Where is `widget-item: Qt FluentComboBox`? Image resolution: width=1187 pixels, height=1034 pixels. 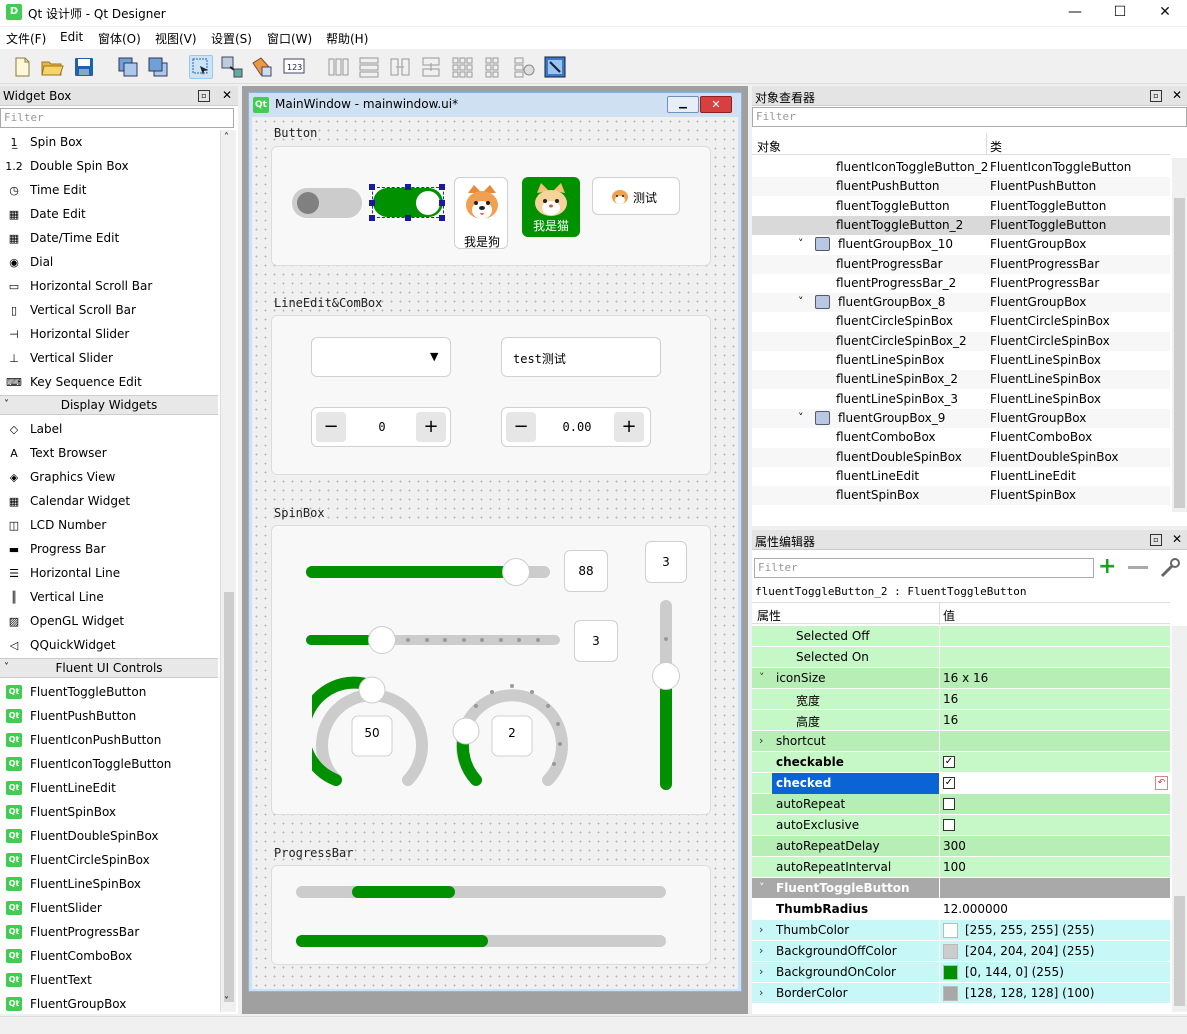 widget-item: Qt FluentComboBox is located at coordinates (109, 956).